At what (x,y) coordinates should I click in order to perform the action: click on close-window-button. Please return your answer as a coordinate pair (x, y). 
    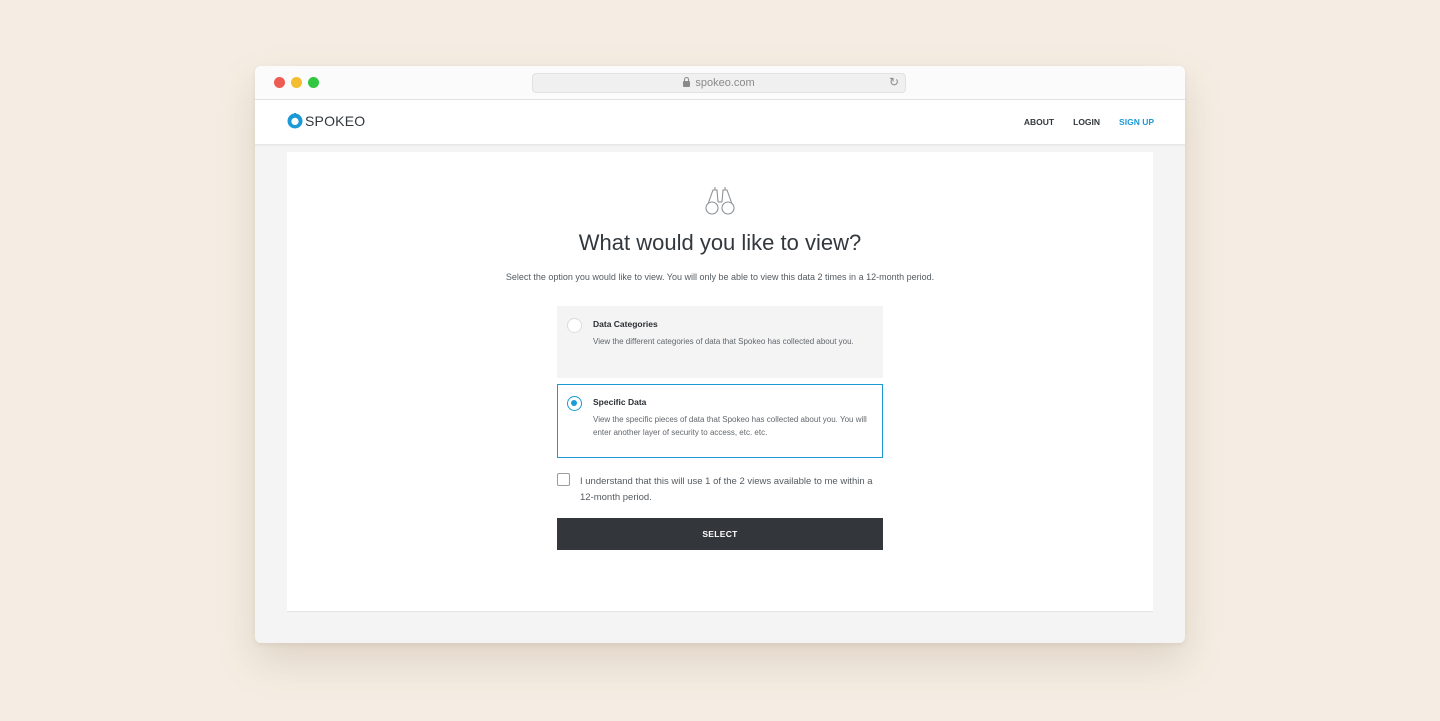
    Looking at the image, I should click on (279, 82).